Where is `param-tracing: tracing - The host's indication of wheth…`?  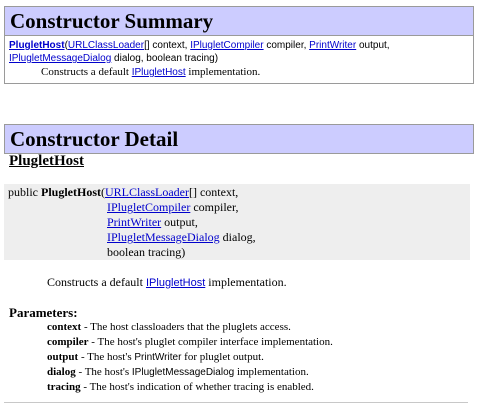
param-tracing: tracing - The host's indication of wheth… is located at coordinates (180, 387).